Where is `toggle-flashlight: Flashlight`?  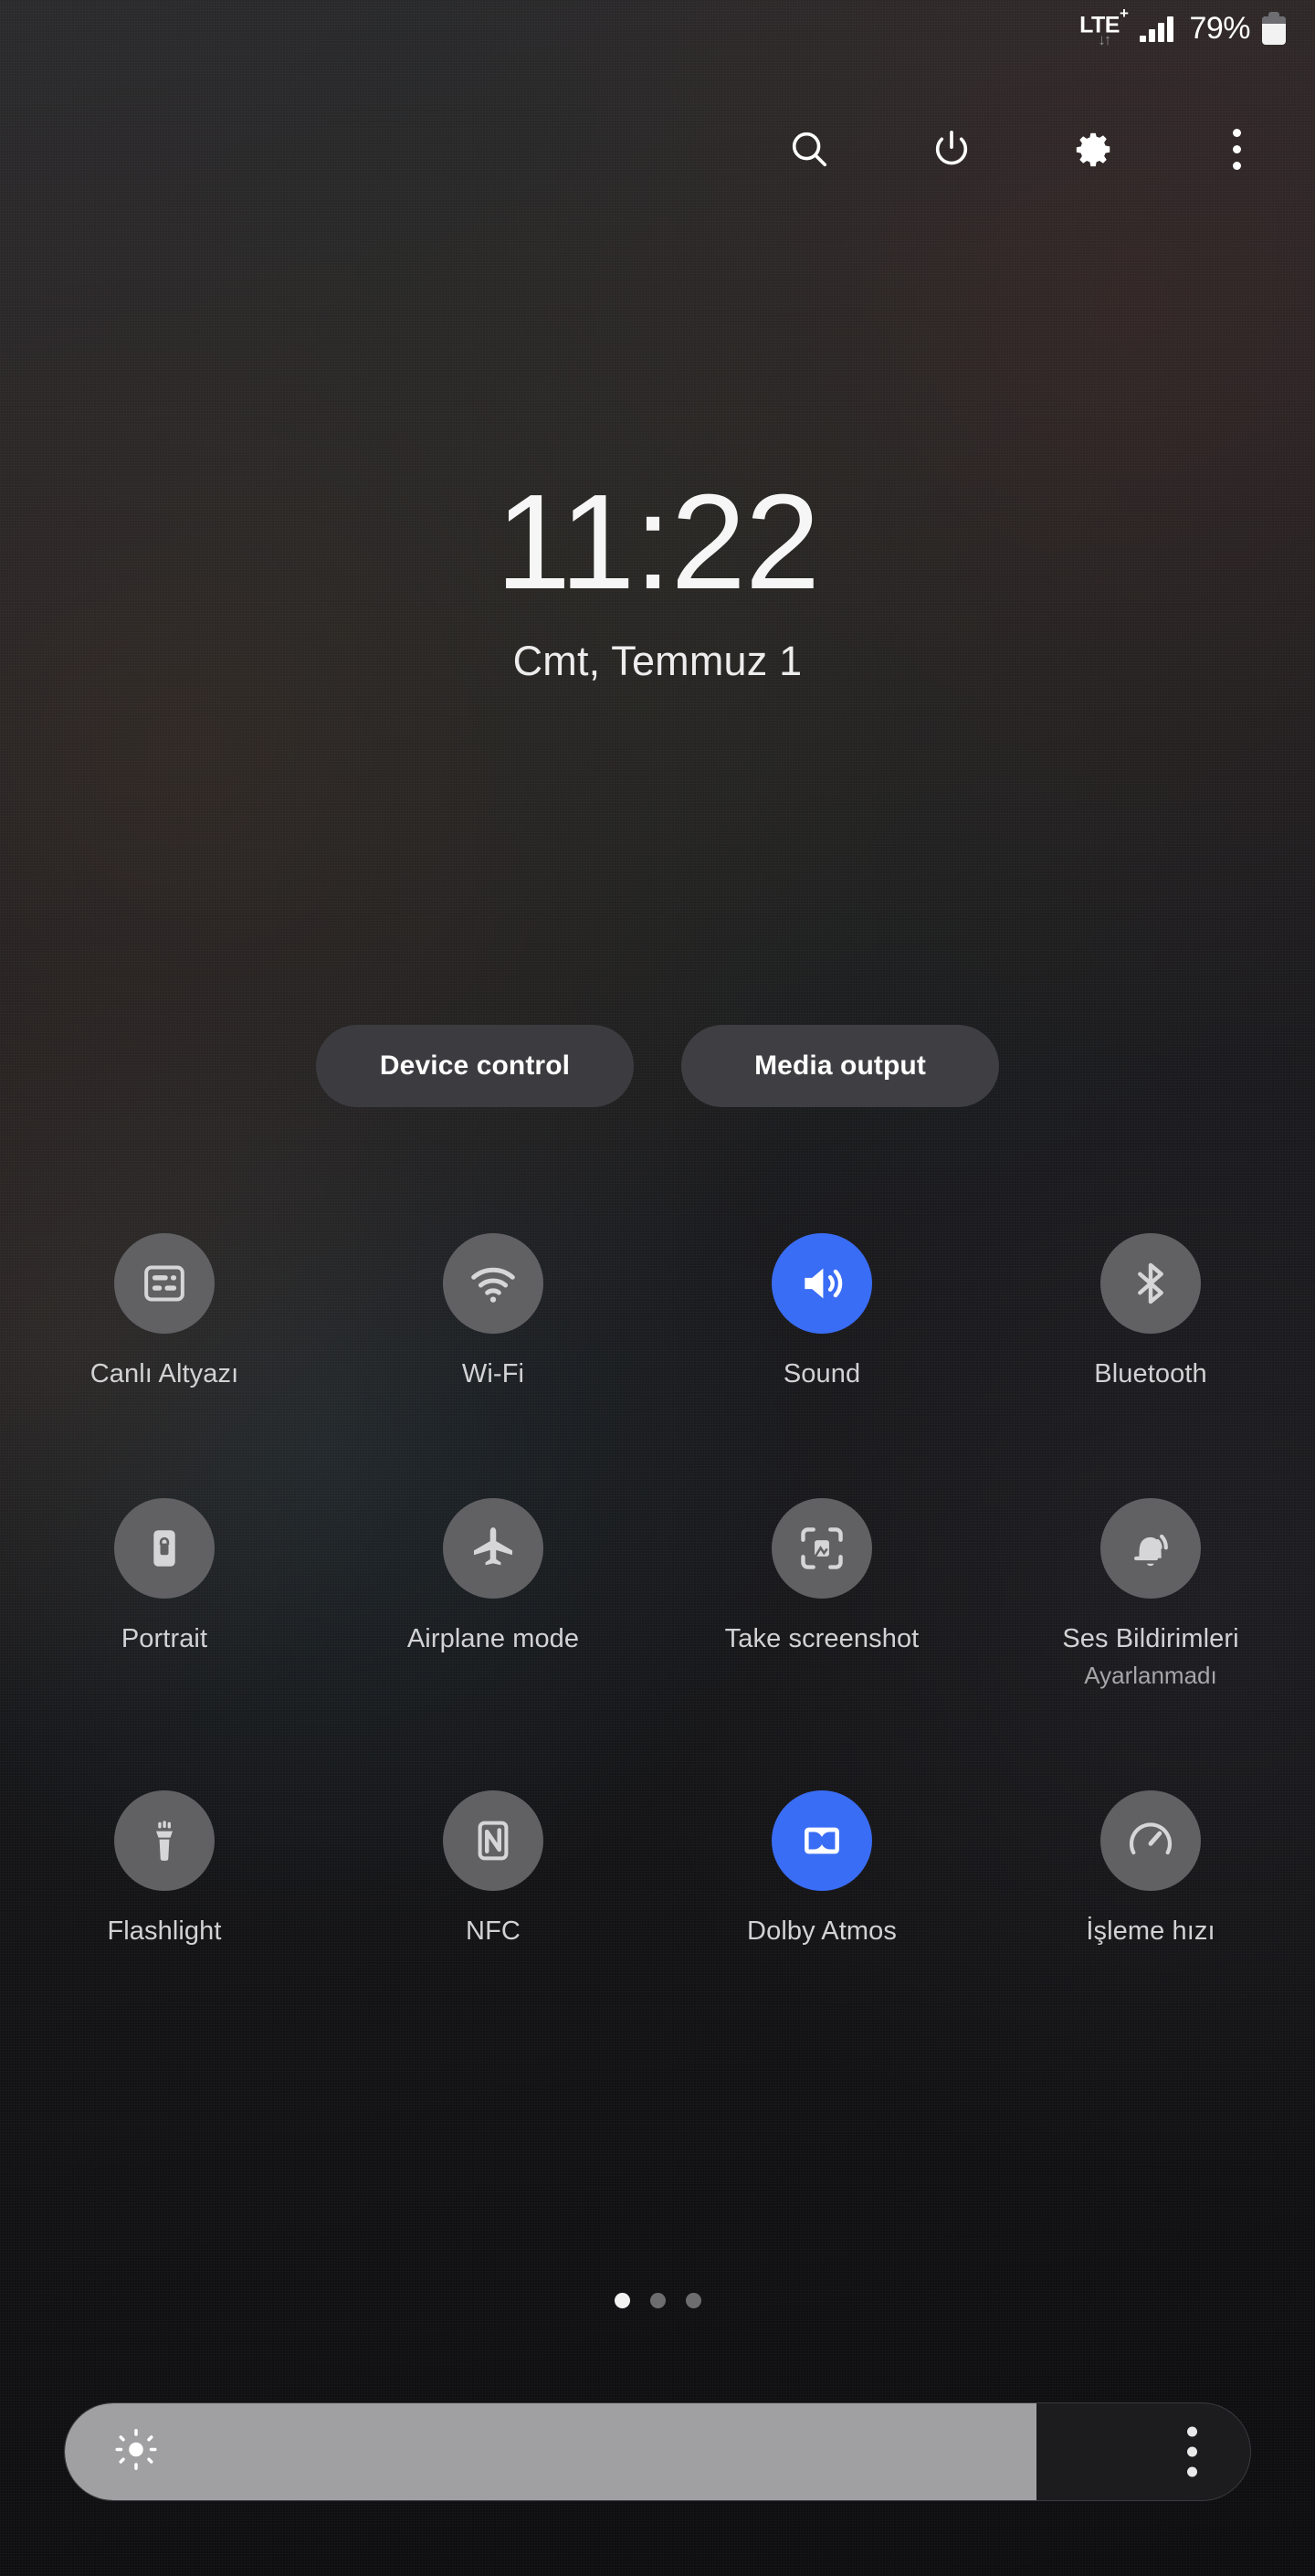 toggle-flashlight: Flashlight is located at coordinates (164, 1868).